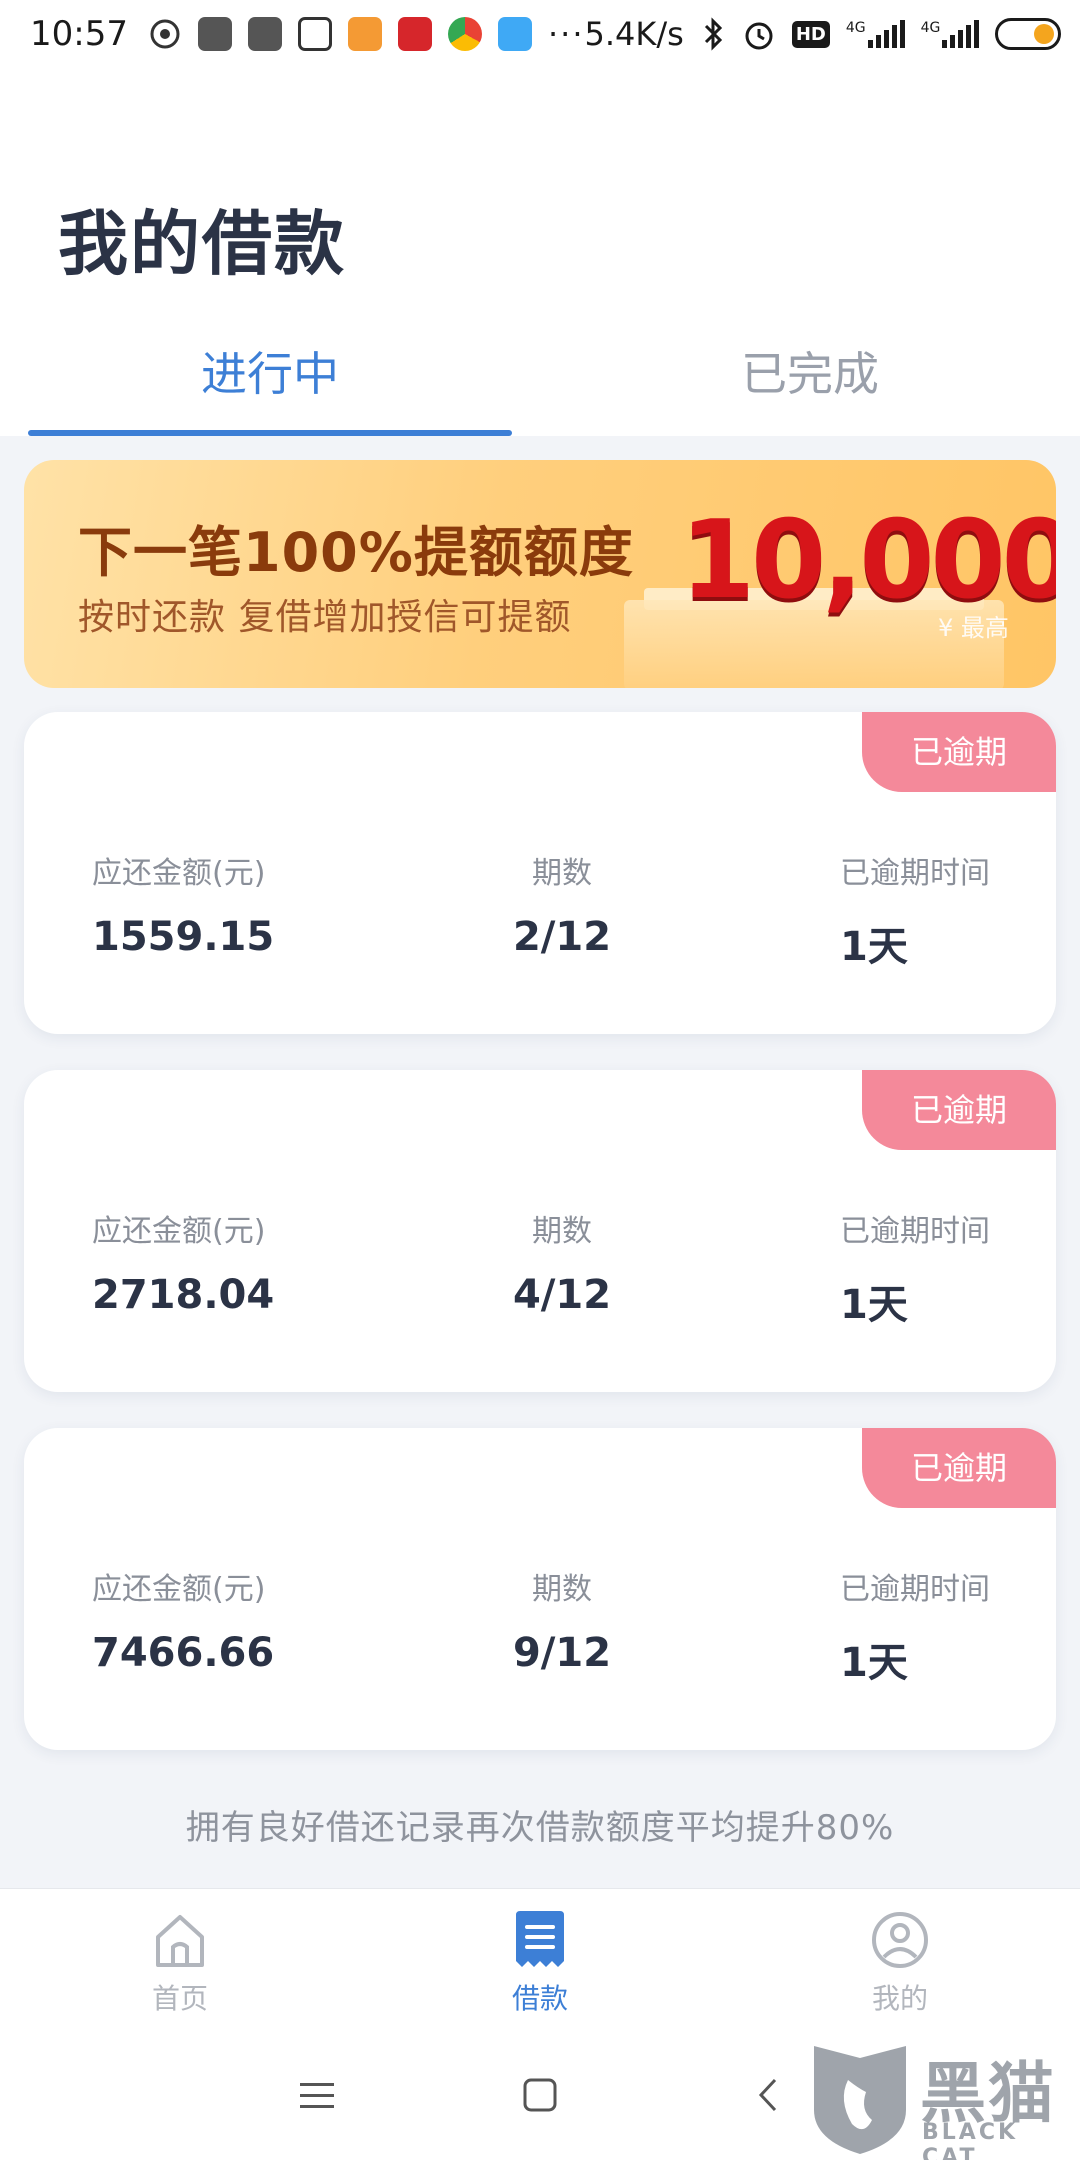 This screenshot has height=2160, width=1080. What do you see at coordinates (183, 1620) in the screenshot?
I see `amount-column: 应还金额(元) 7466.66` at bounding box center [183, 1620].